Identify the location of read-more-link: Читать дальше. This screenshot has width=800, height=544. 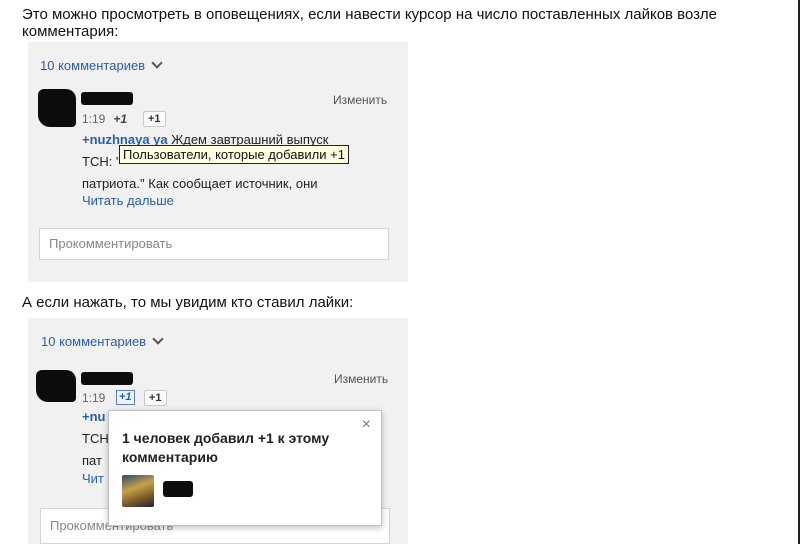
(128, 200).